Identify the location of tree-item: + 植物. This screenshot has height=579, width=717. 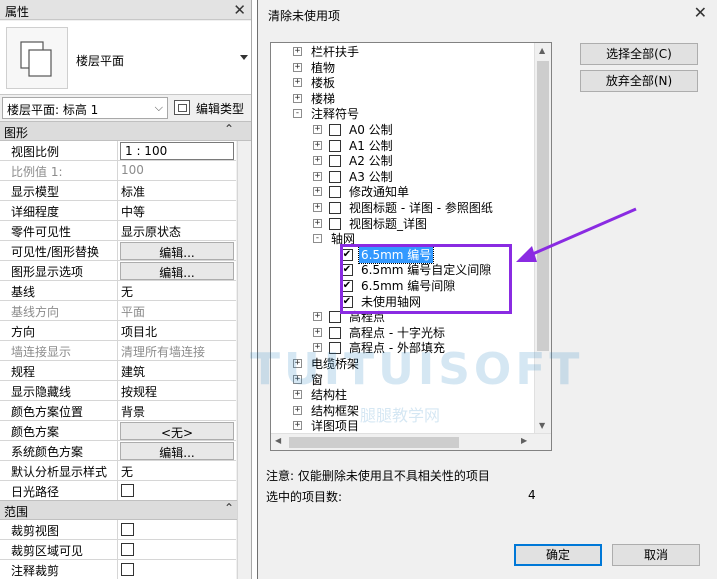
(403, 68).